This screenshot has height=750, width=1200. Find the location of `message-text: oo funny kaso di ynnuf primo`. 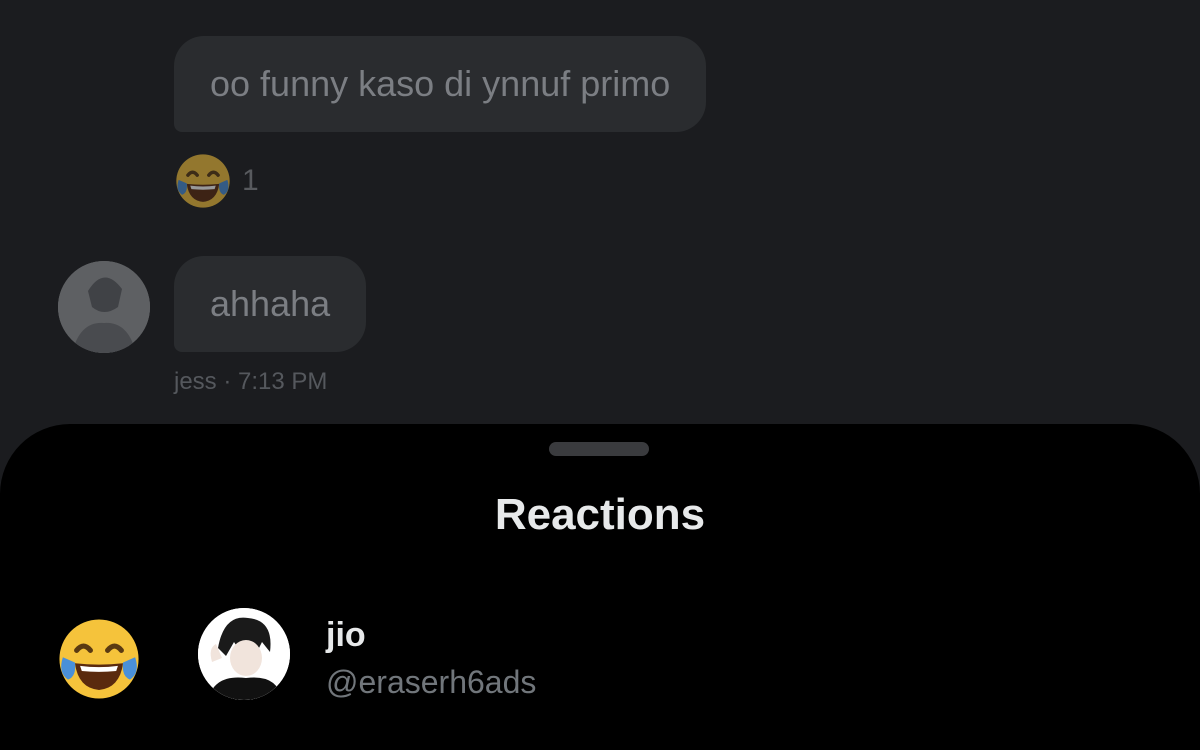

message-text: oo funny kaso di ynnuf primo is located at coordinates (440, 83).